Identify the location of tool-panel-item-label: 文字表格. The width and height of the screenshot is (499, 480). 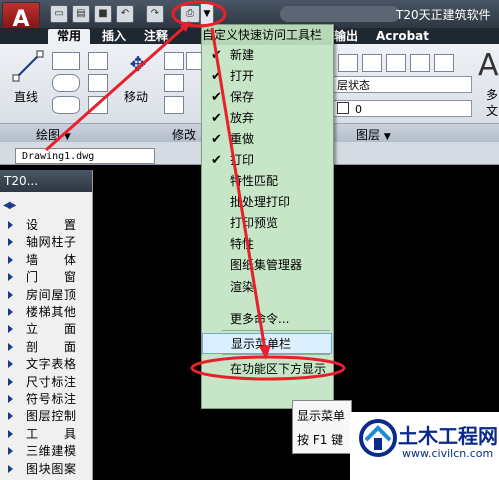
(51, 364).